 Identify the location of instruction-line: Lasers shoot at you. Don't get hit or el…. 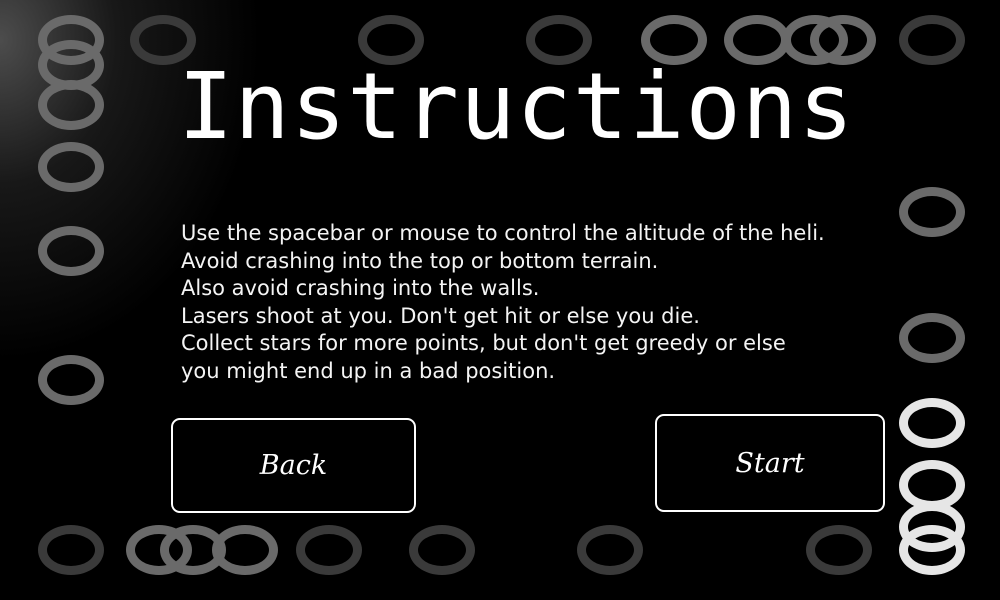
(440, 315).